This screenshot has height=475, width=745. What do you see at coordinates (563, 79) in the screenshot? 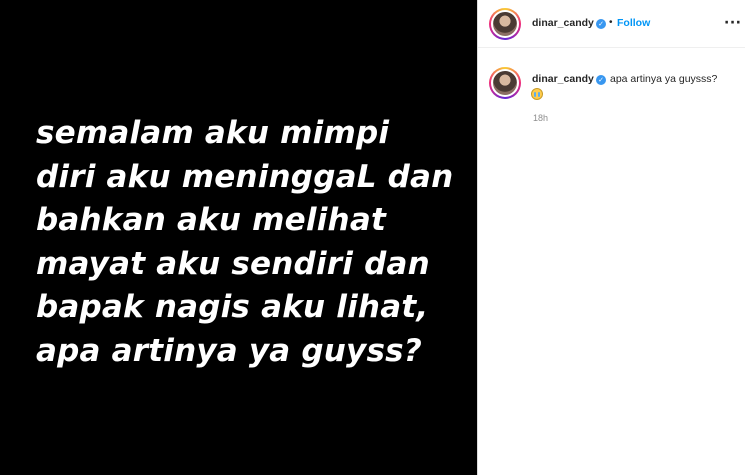
I see `caption-username: dinar_candy` at bounding box center [563, 79].